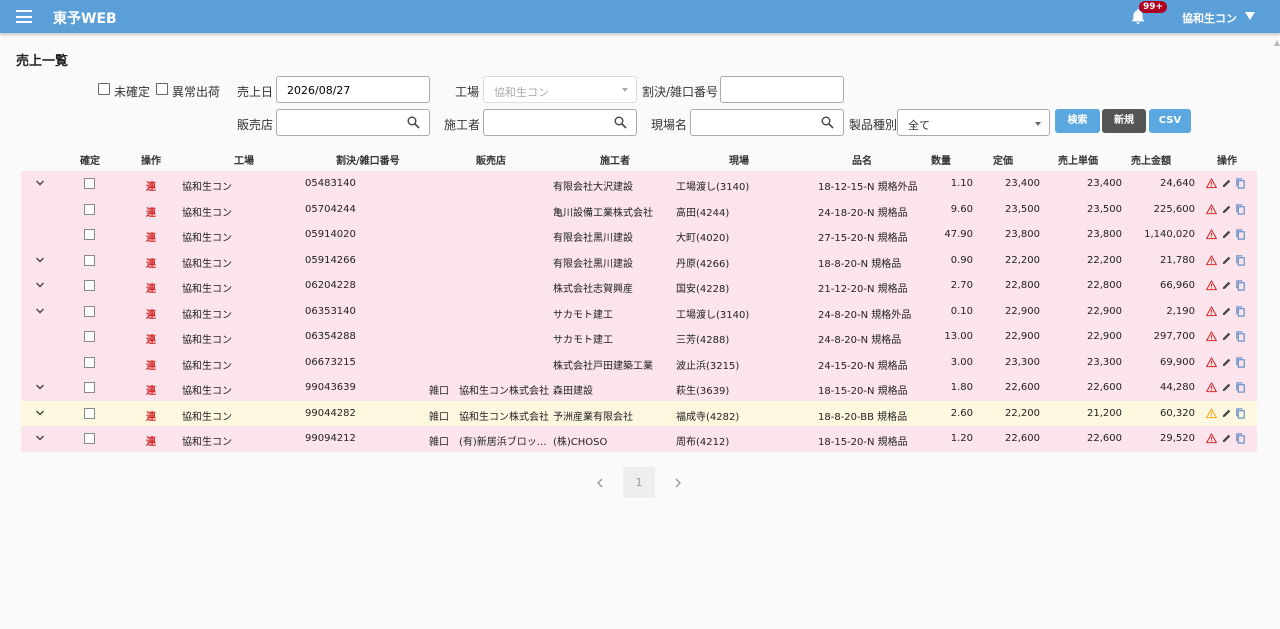  What do you see at coordinates (1022, 260) in the screenshot?
I see `list-price-cell: 22,200` at bounding box center [1022, 260].